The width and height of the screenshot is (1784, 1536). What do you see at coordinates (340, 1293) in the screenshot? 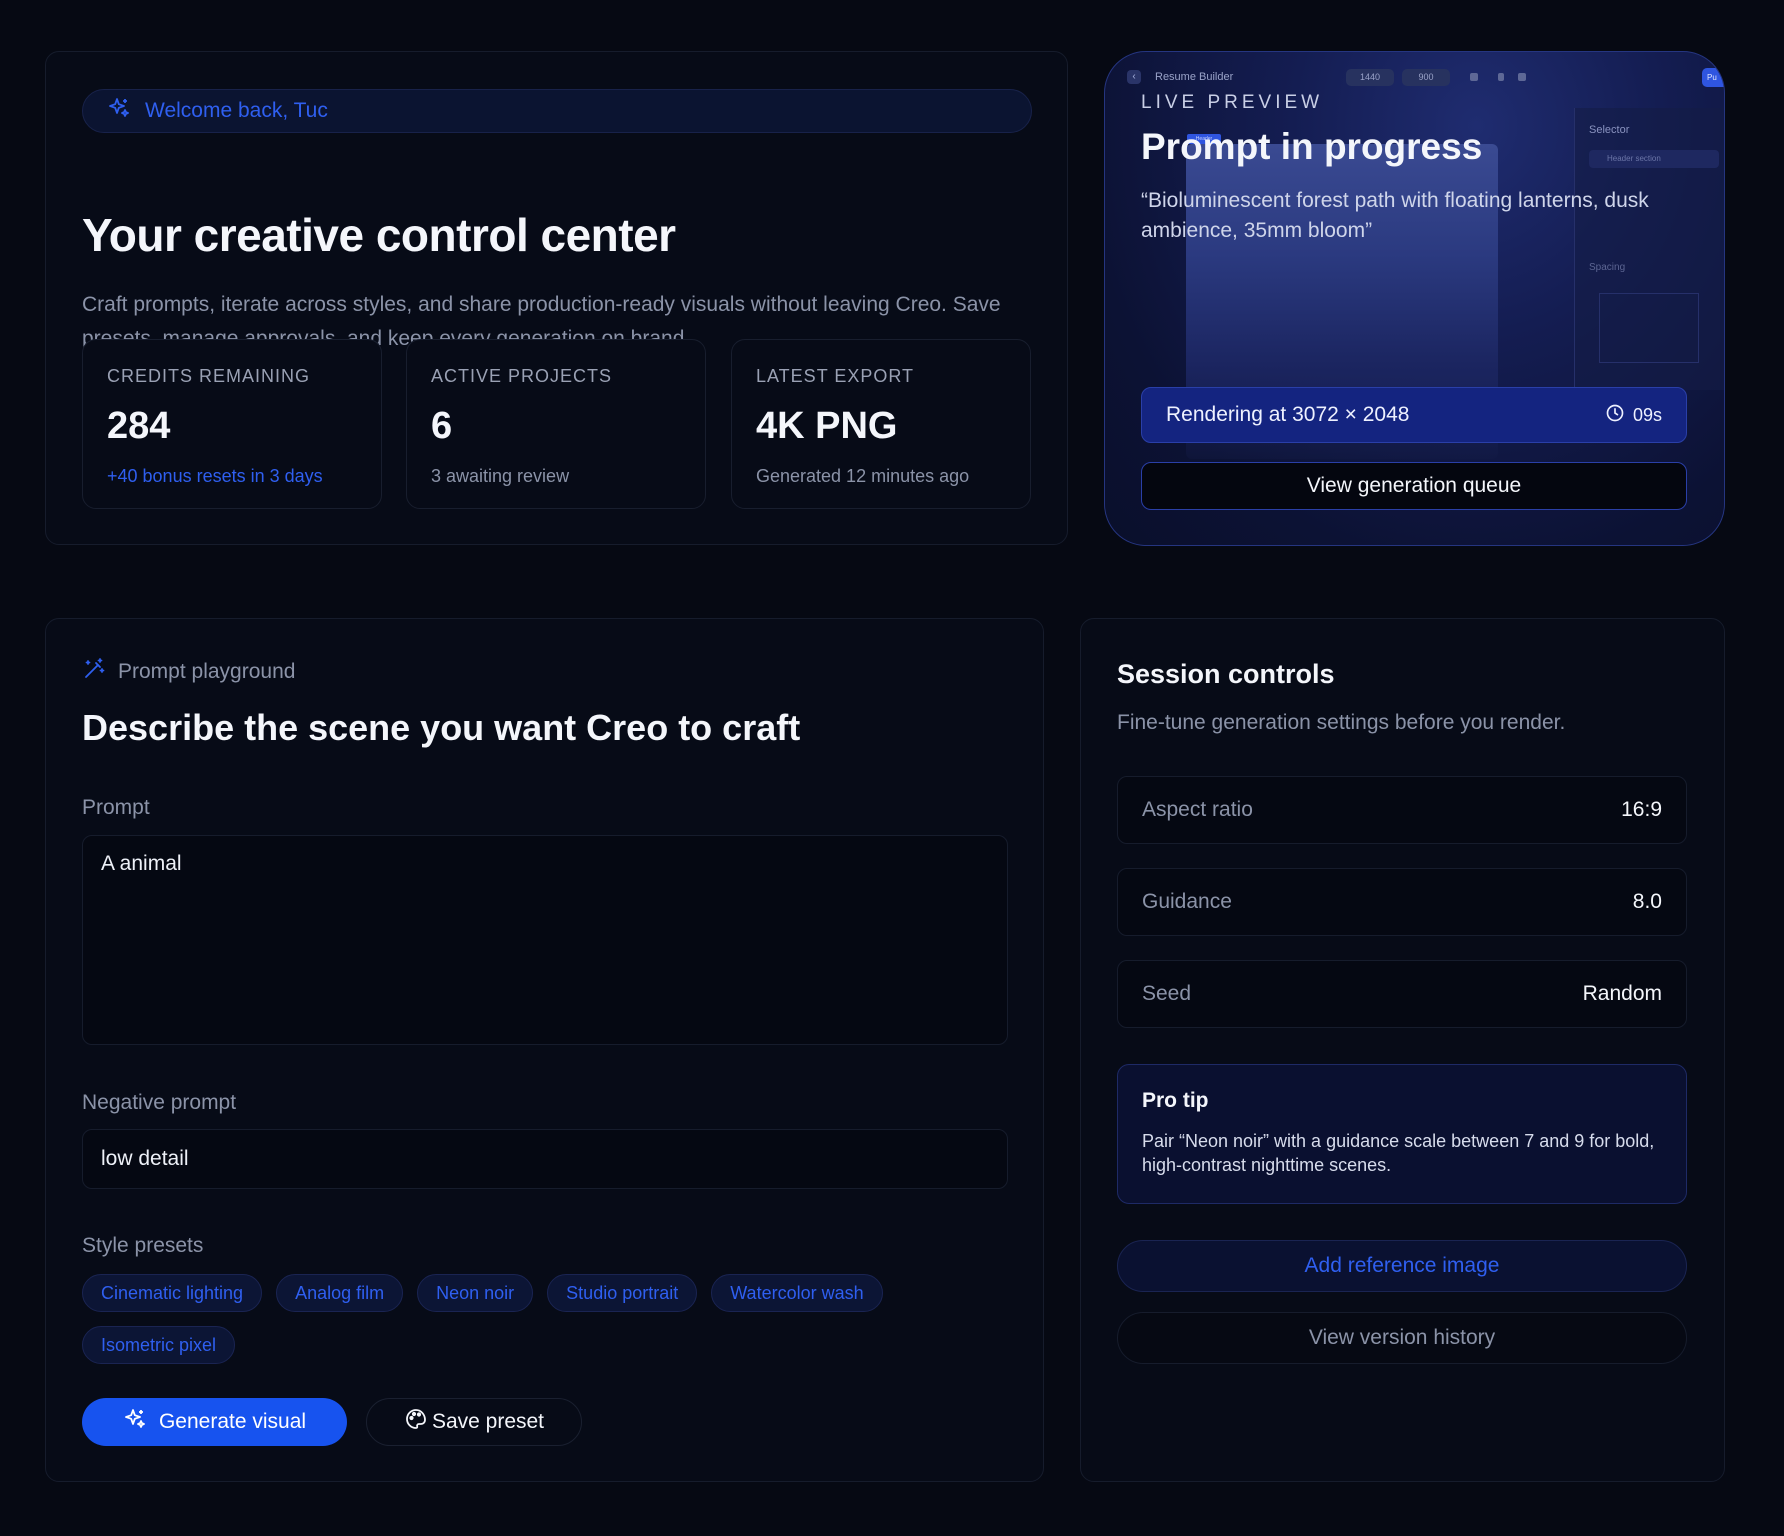
I see `preset-chip-analog-film: Analog film` at bounding box center [340, 1293].